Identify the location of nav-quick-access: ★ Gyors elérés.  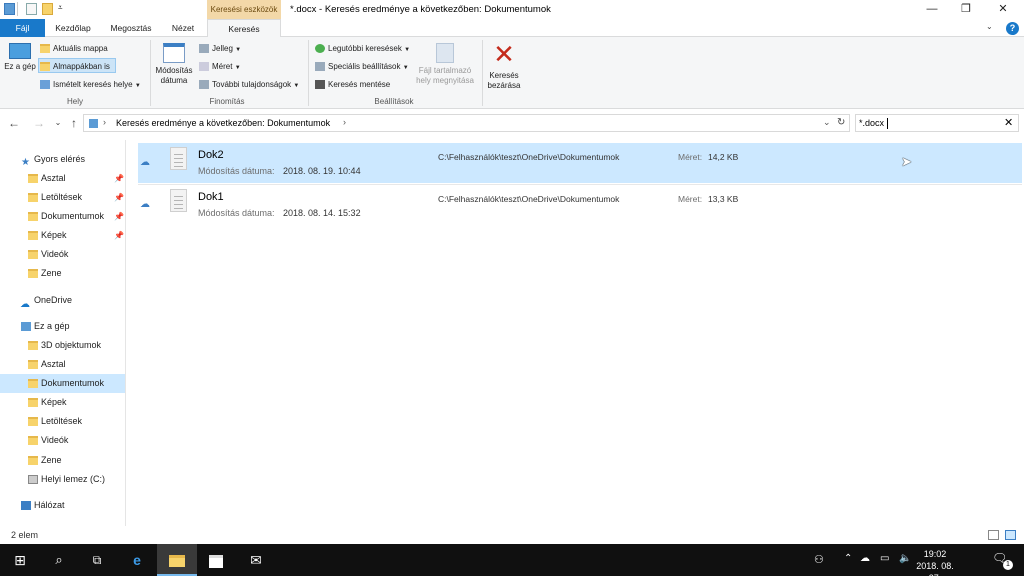
(62, 159).